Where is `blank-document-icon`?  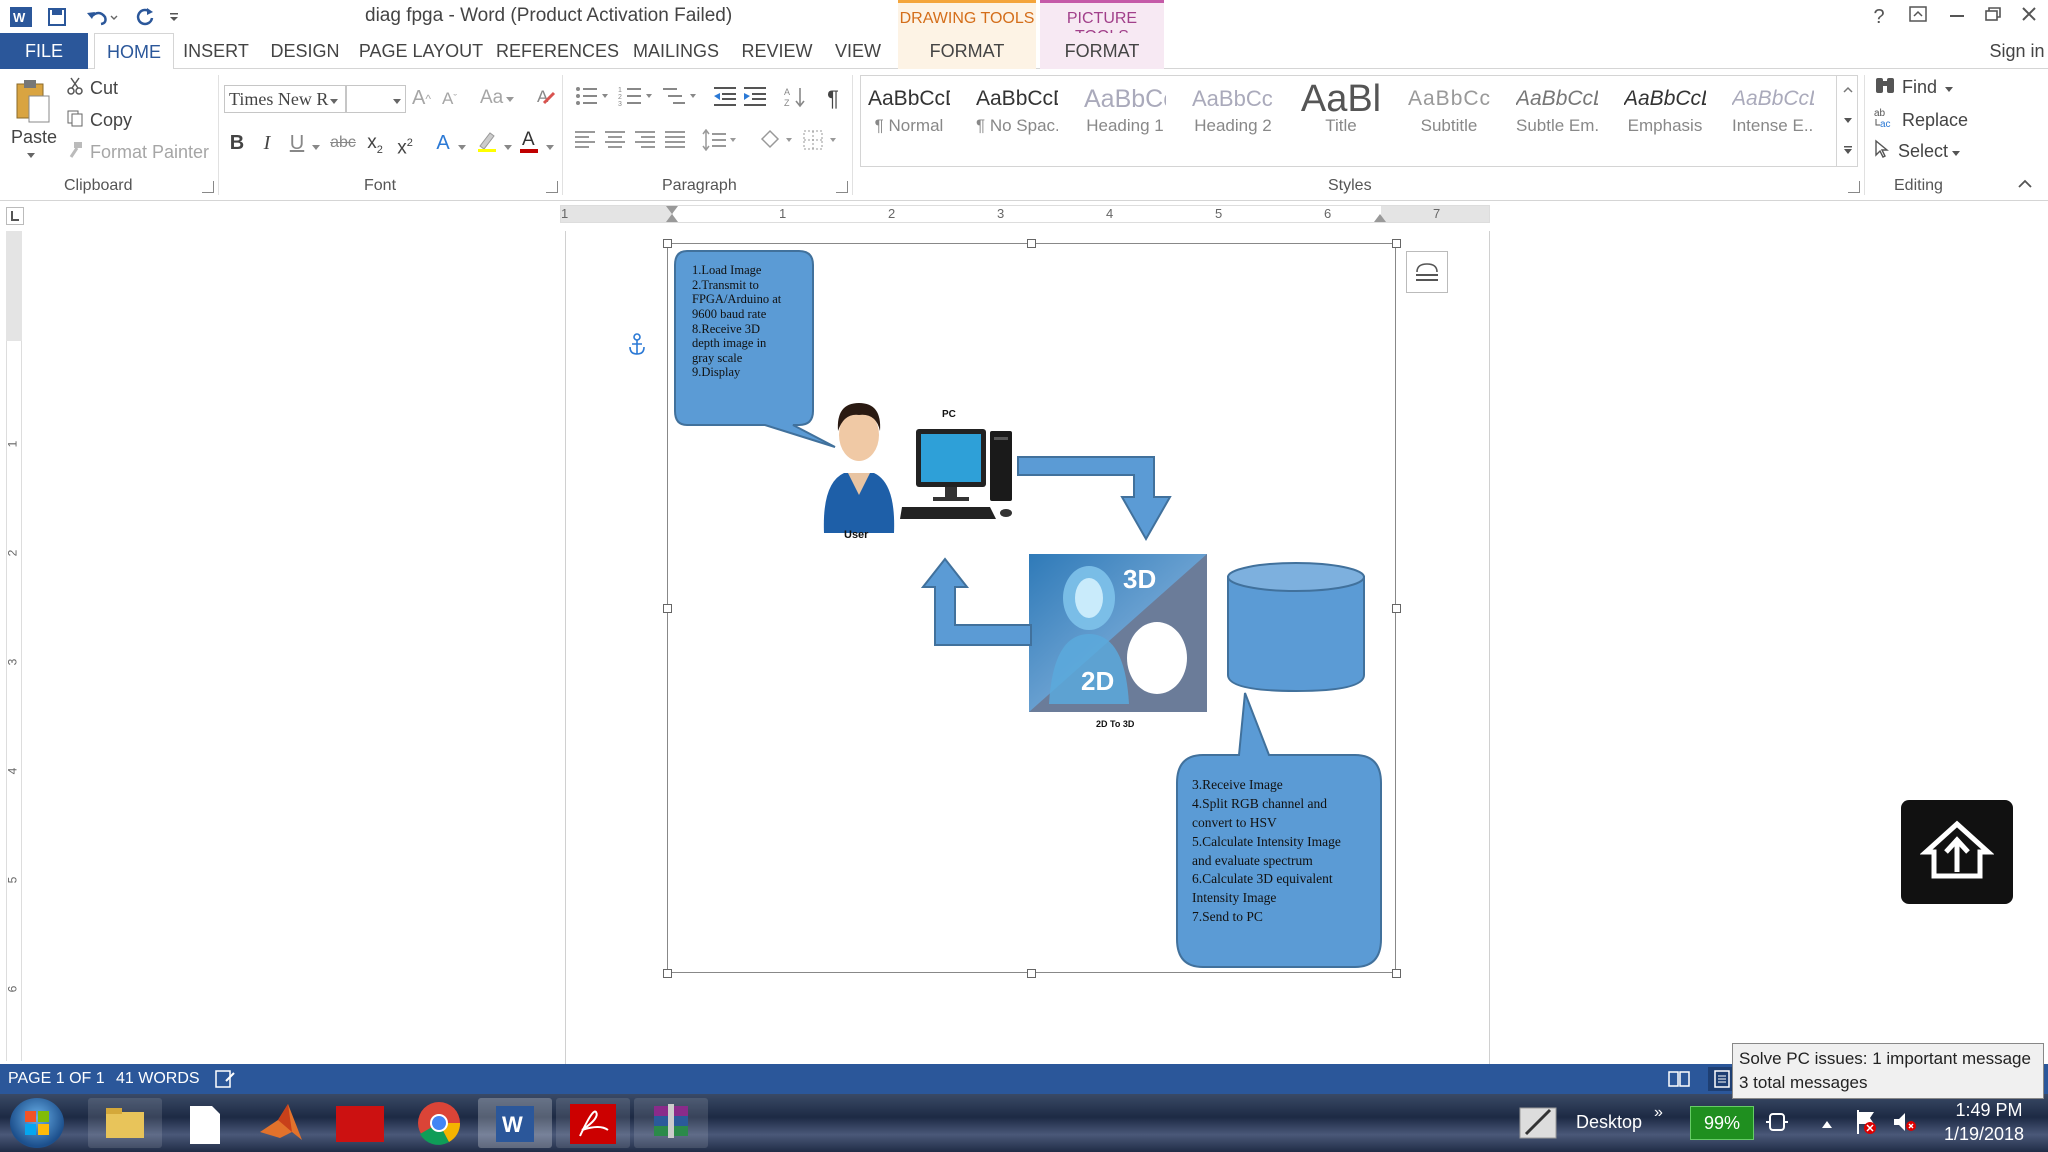 blank-document-icon is located at coordinates (205, 1123).